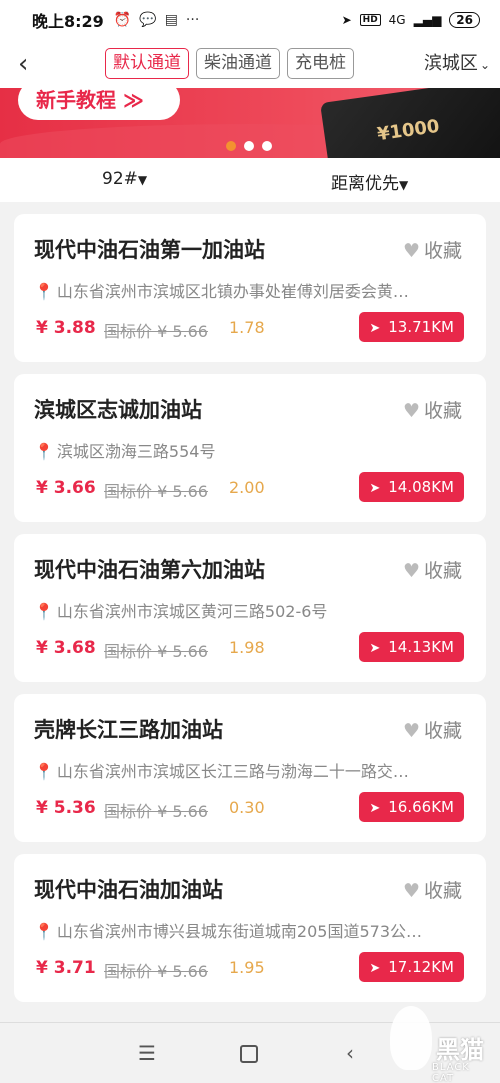 The width and height of the screenshot is (500, 1083). What do you see at coordinates (247, 487) in the screenshot?
I see `price-discount: 2.00` at bounding box center [247, 487].